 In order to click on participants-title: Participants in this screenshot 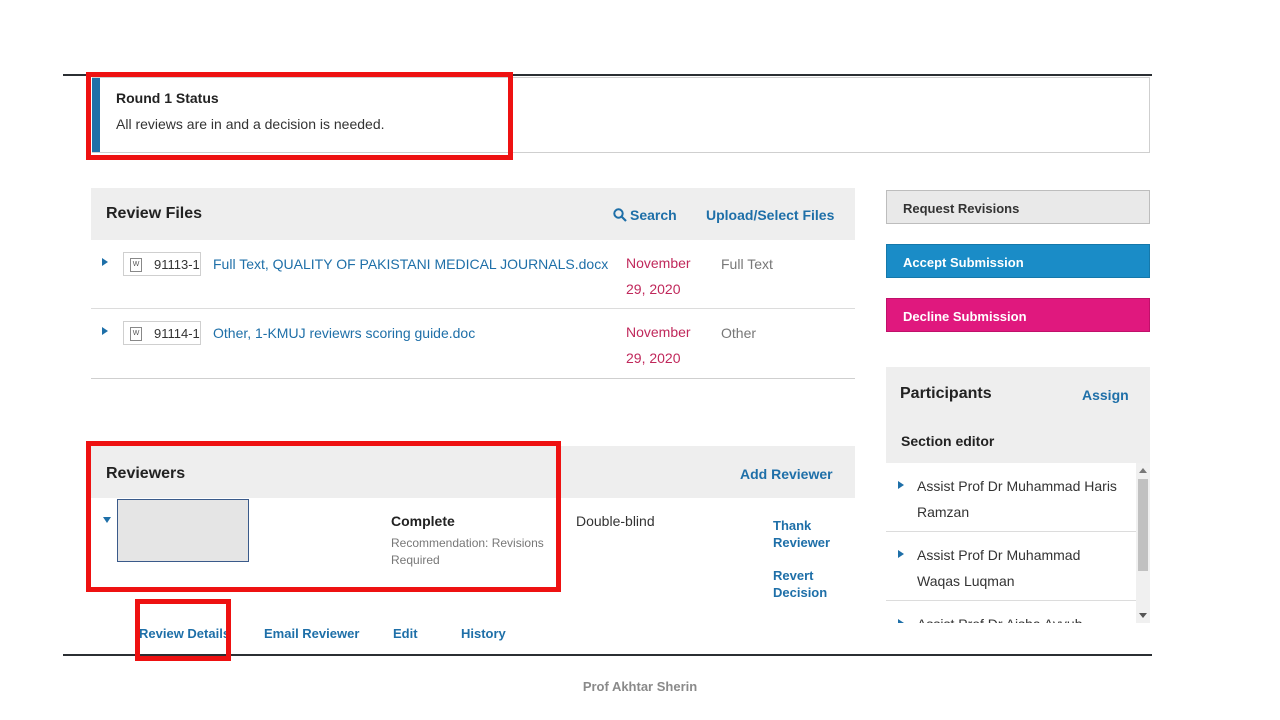, I will do `click(946, 393)`.